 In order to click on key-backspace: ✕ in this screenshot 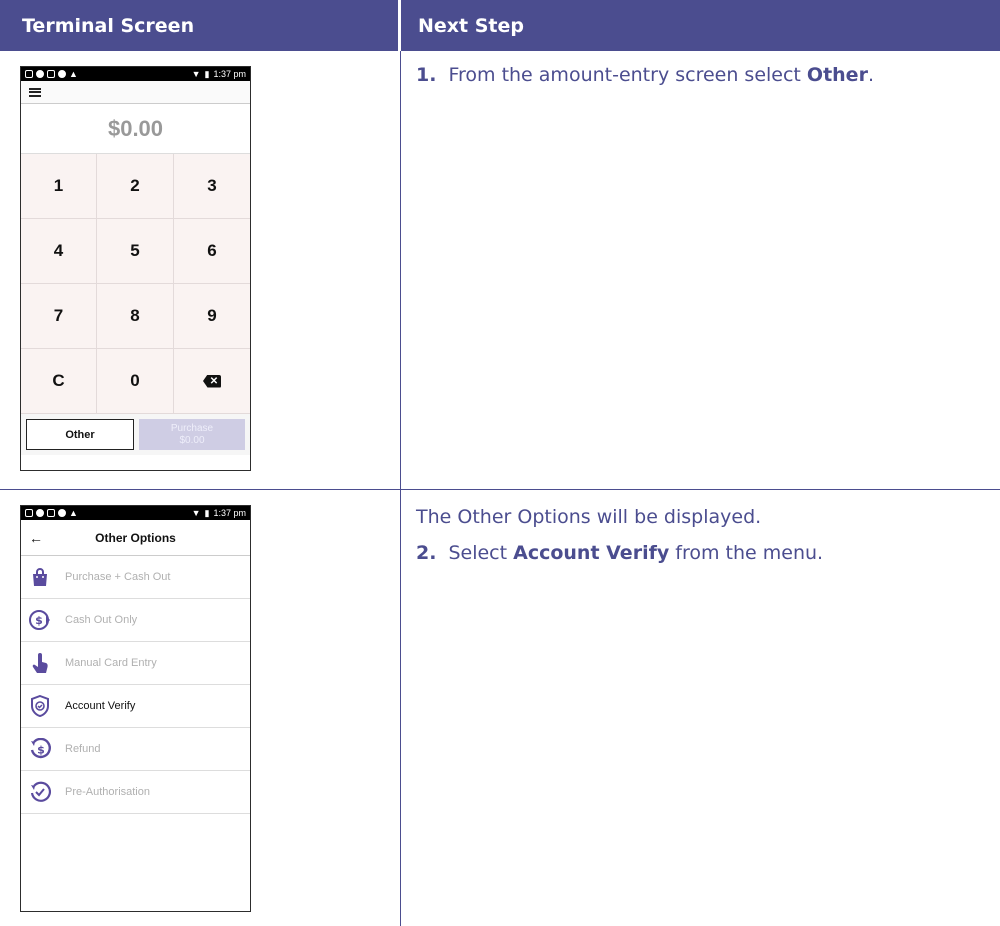, I will do `click(212, 381)`.